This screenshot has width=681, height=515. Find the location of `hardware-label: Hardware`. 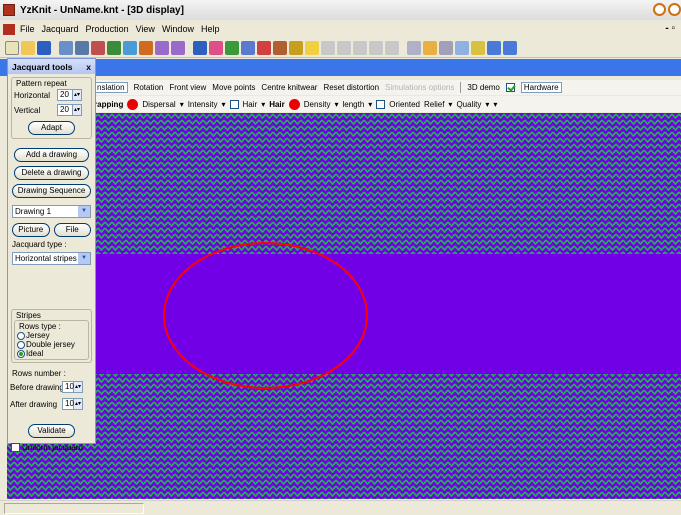

hardware-label: Hardware is located at coordinates (541, 87).